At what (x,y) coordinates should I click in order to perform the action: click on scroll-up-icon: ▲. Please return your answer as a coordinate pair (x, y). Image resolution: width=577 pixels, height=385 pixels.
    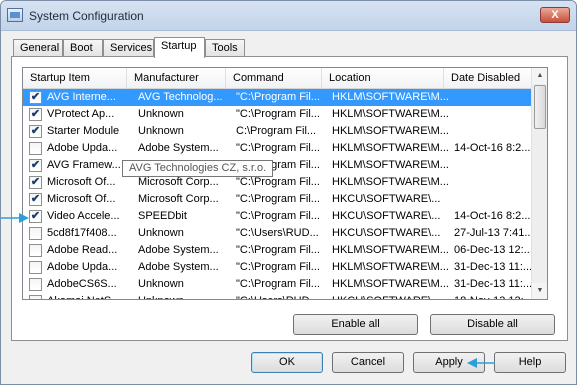
    Looking at the image, I should click on (539, 76).